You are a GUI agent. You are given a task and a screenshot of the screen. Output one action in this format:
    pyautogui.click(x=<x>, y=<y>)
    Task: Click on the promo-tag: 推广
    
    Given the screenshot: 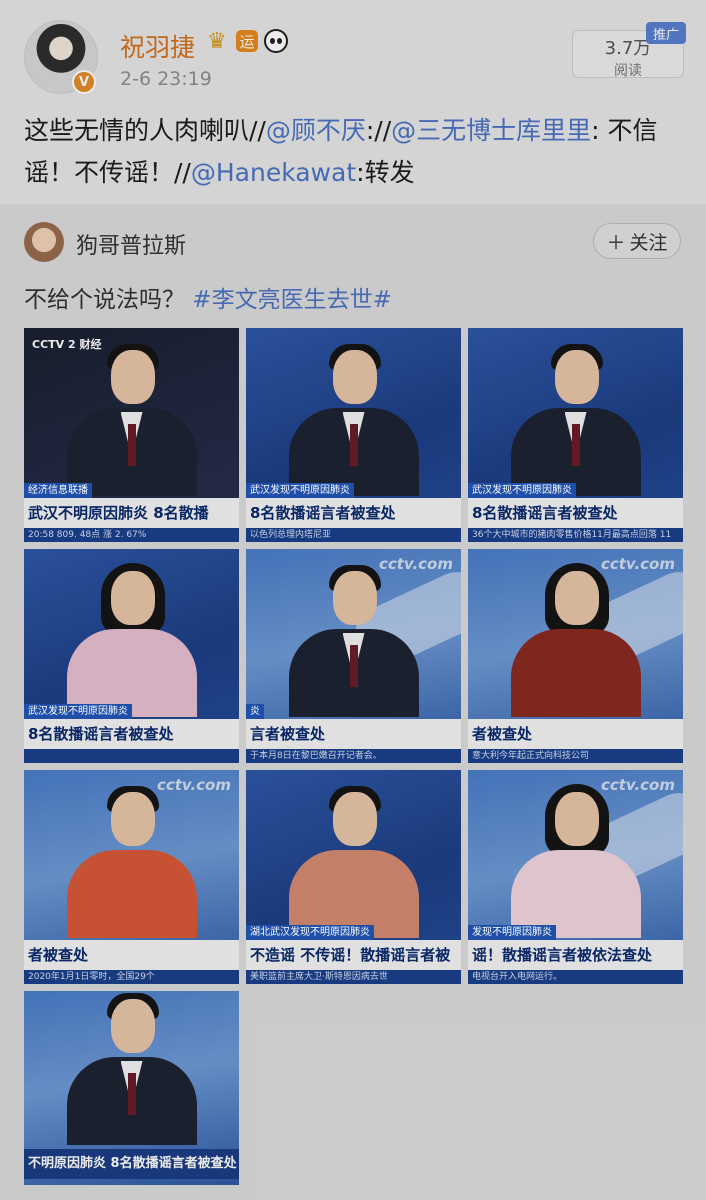 What is the action you would take?
    pyautogui.click(x=666, y=33)
    